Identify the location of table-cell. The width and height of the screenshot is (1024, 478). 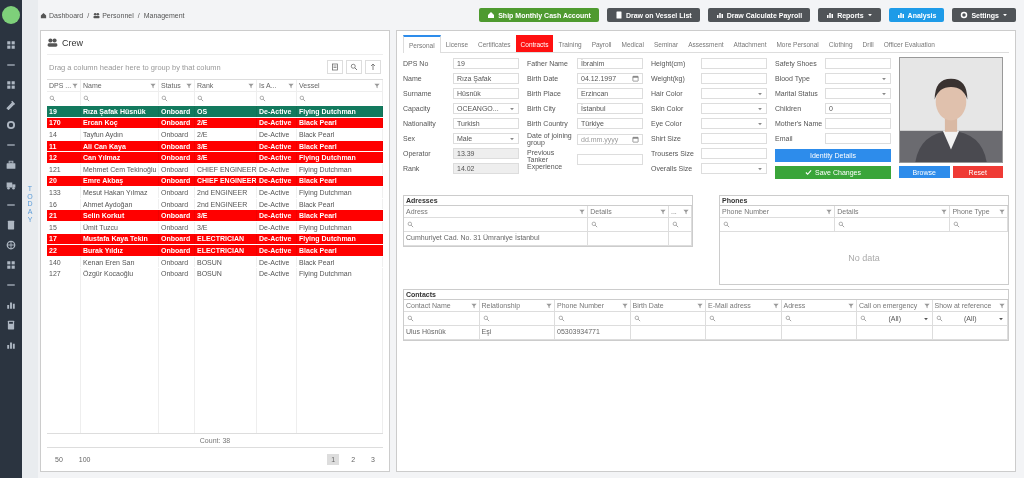
(680, 239).